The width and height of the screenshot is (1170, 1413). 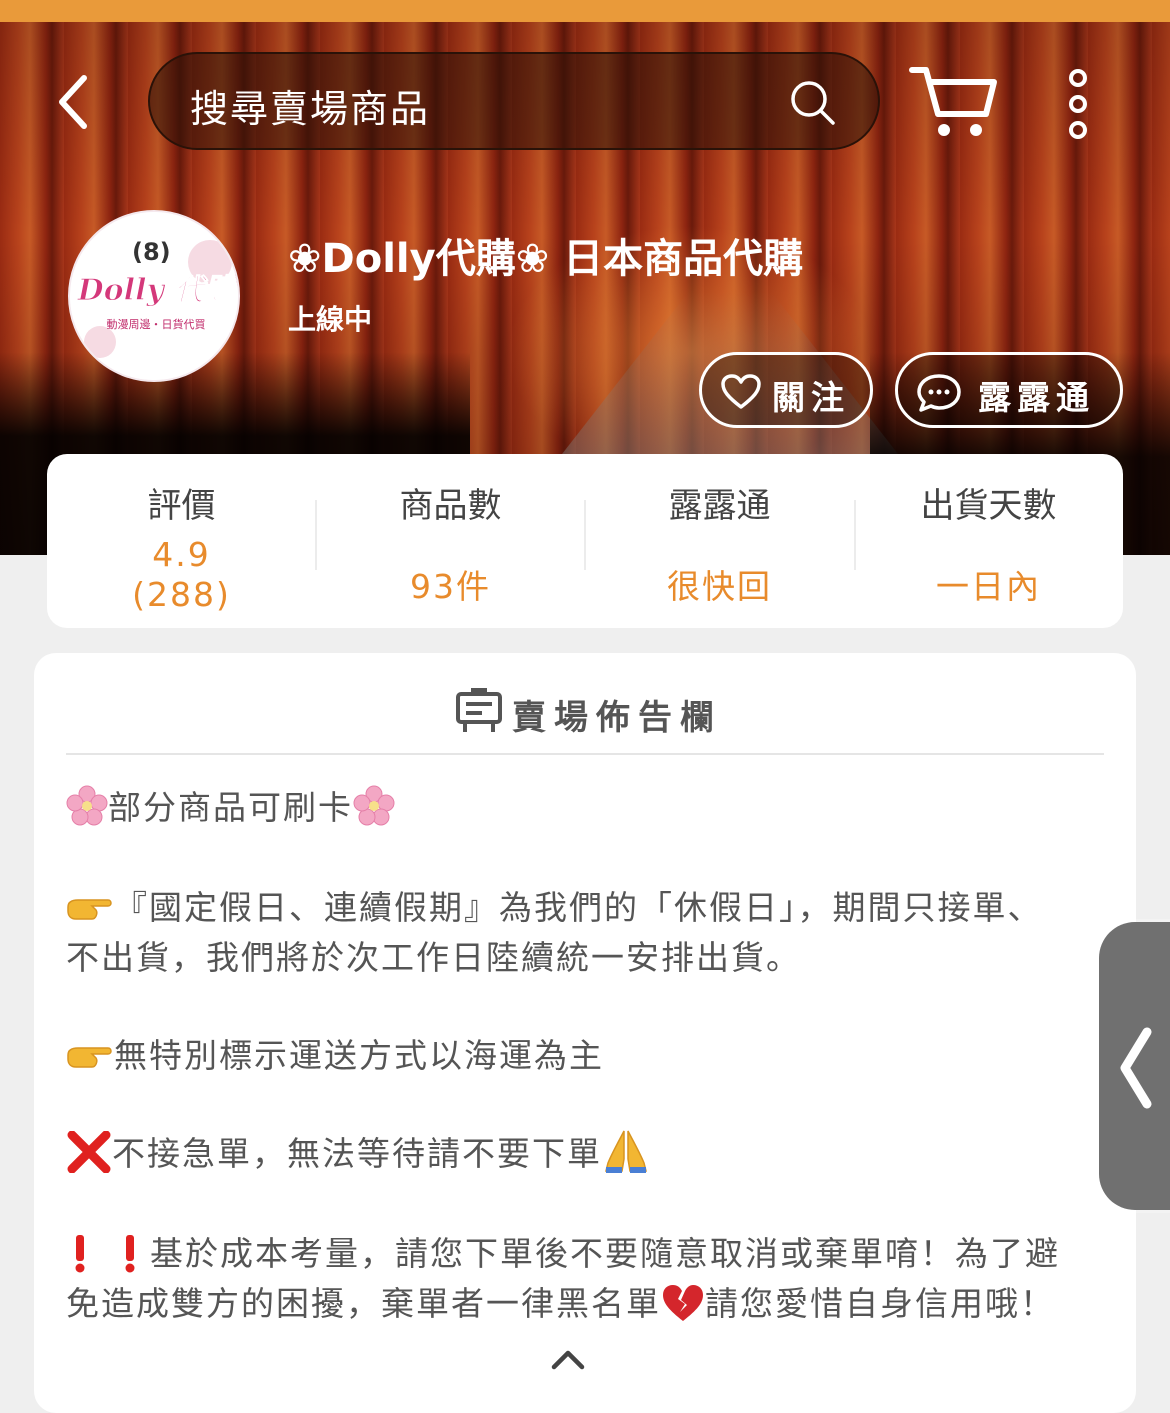 What do you see at coordinates (811, 397) in the screenshot?
I see `follow-label: 關注` at bounding box center [811, 397].